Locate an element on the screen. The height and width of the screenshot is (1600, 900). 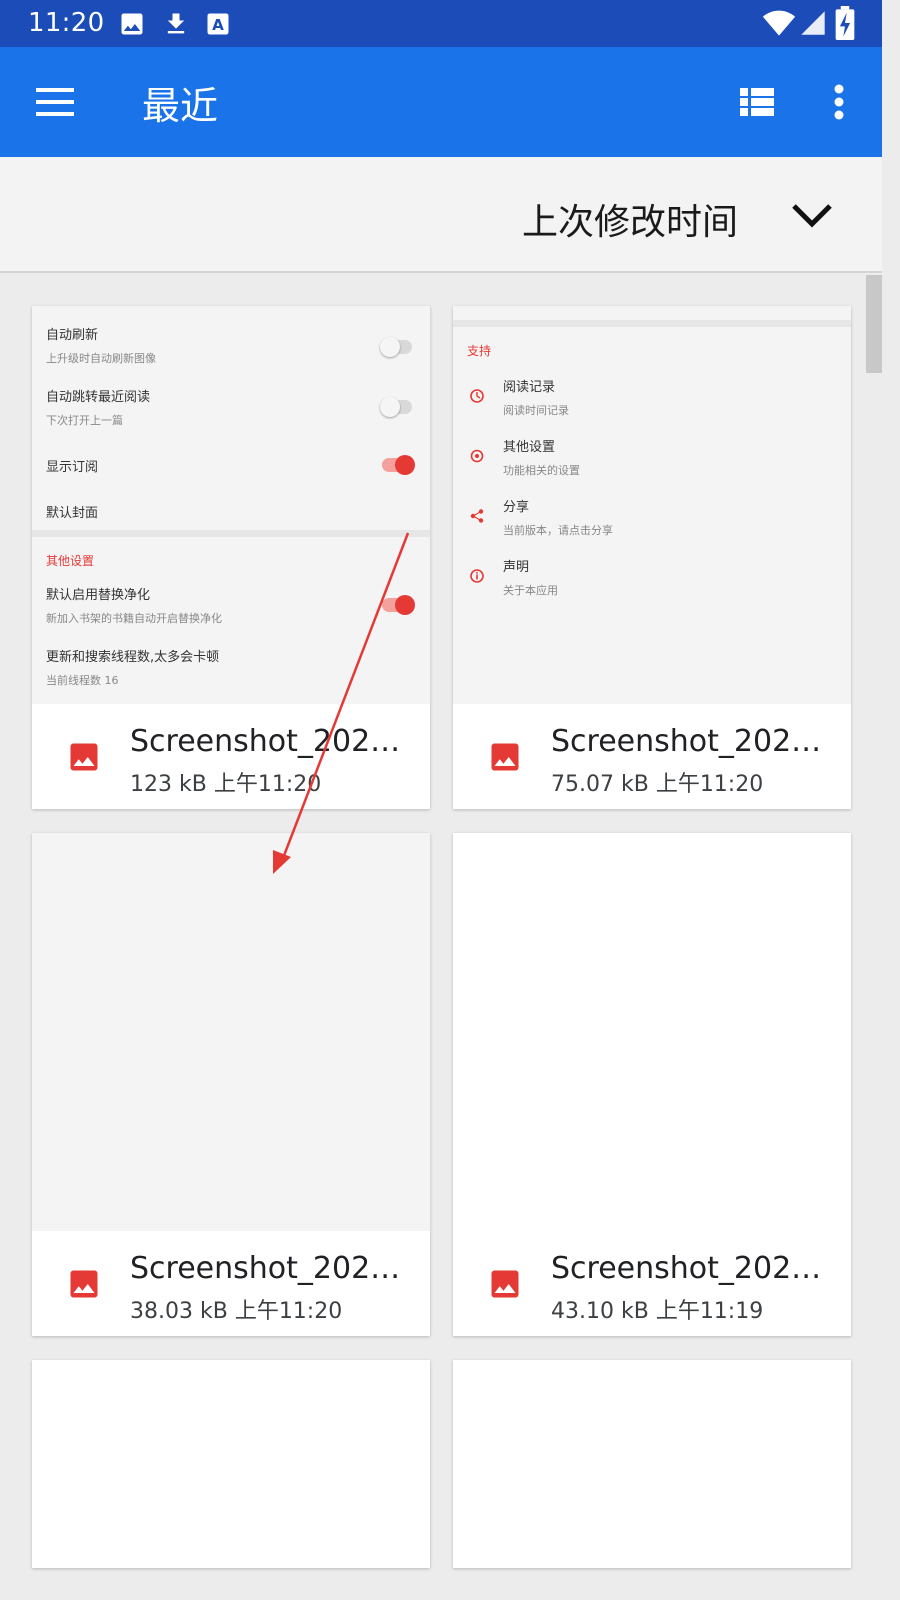
menu-button is located at coordinates (55, 102).